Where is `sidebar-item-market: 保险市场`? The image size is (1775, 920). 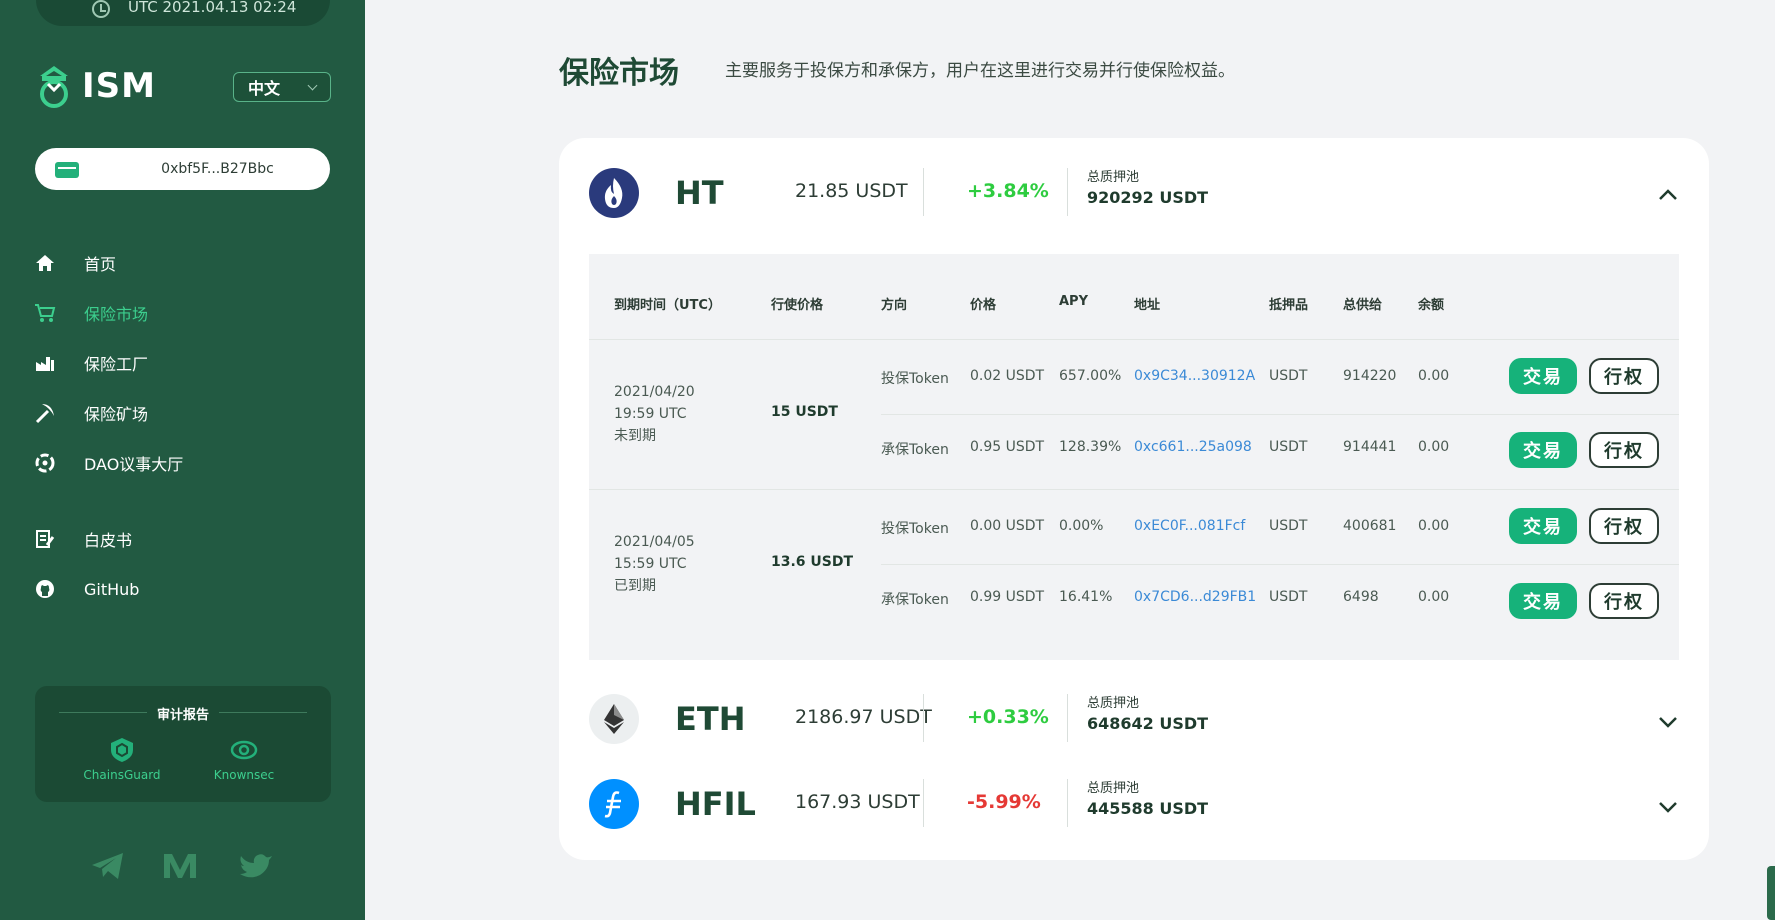
sidebar-item-market: 保险市场 is located at coordinates (108, 313).